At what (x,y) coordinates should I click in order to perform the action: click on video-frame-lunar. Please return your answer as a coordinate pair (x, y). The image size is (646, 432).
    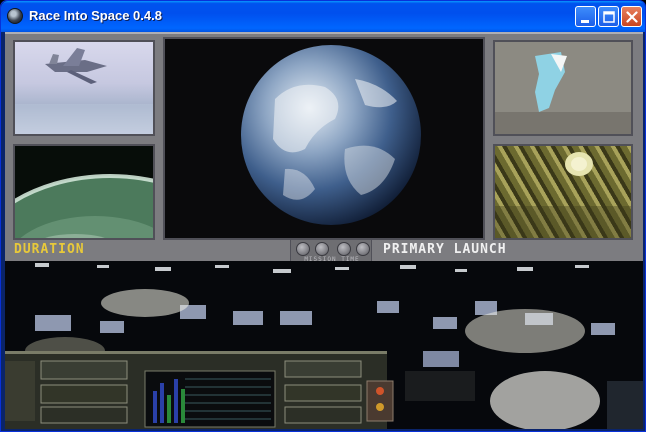
    Looking at the image, I should click on (563, 88).